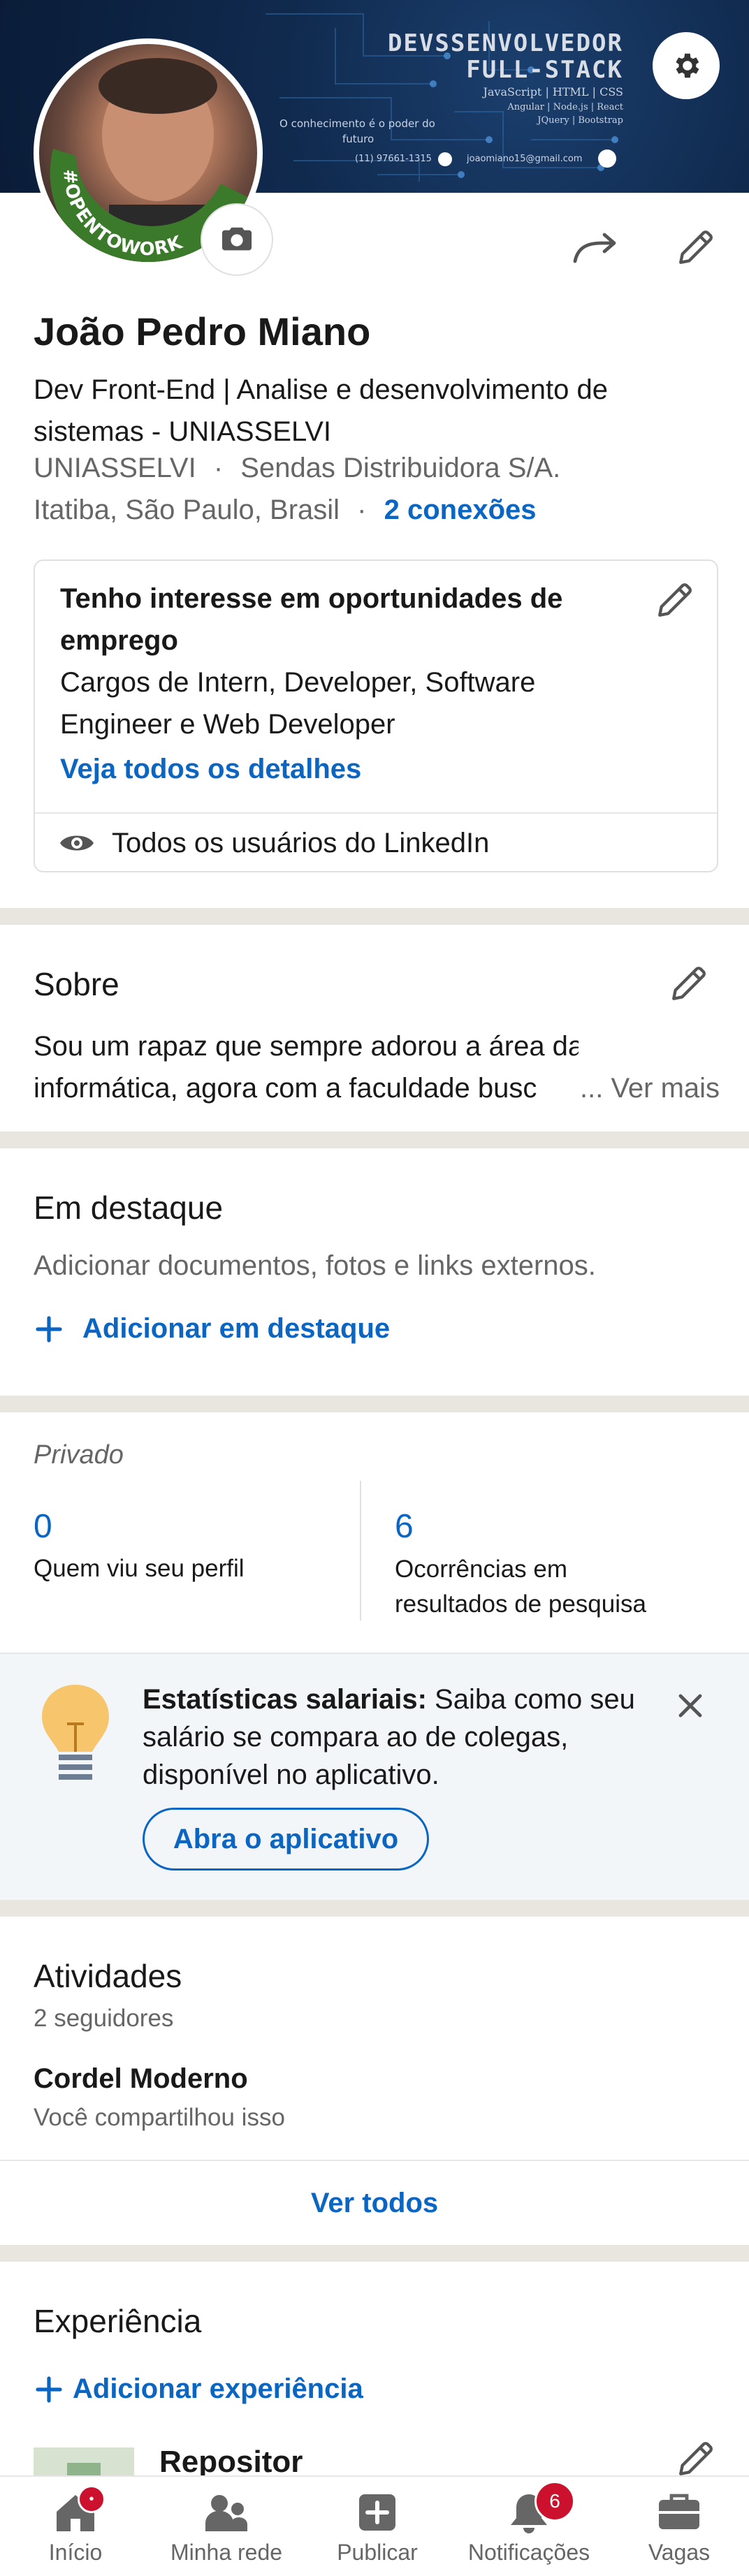 This screenshot has width=749, height=2576. What do you see at coordinates (139, 1568) in the screenshot?
I see `profile-views-label: Quem viu seu perfil` at bounding box center [139, 1568].